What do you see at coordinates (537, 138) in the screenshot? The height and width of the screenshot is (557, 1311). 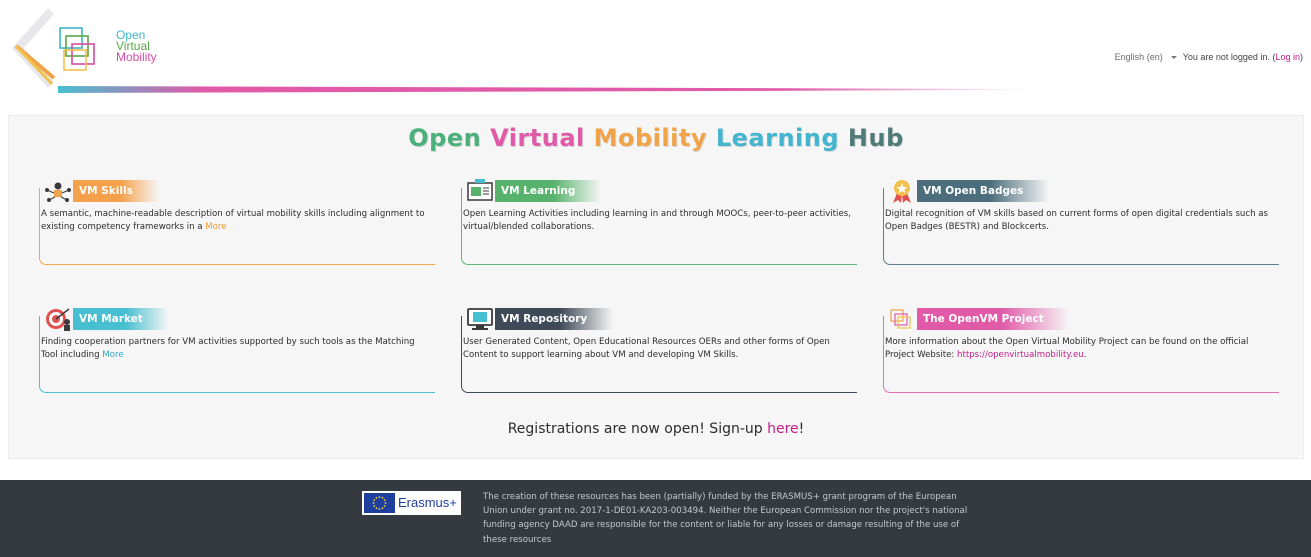 I see `title-word-virtual: Virtual` at bounding box center [537, 138].